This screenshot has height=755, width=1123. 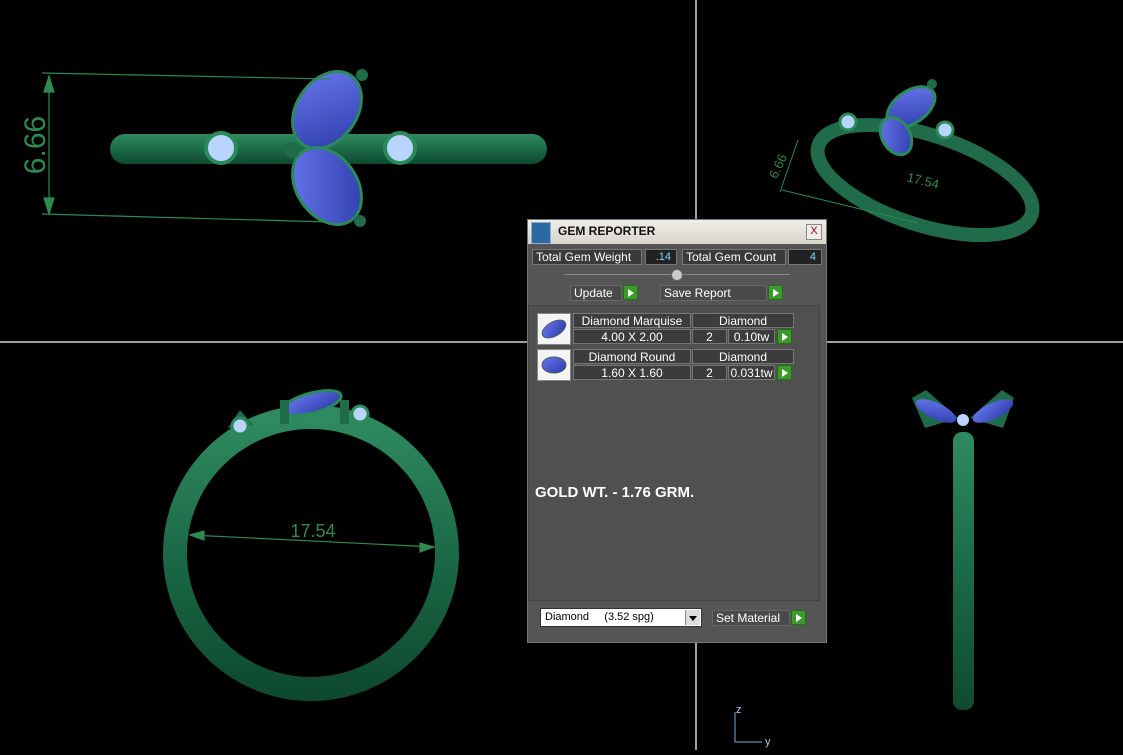 I want to click on save-report-button, so click(x=775, y=292).